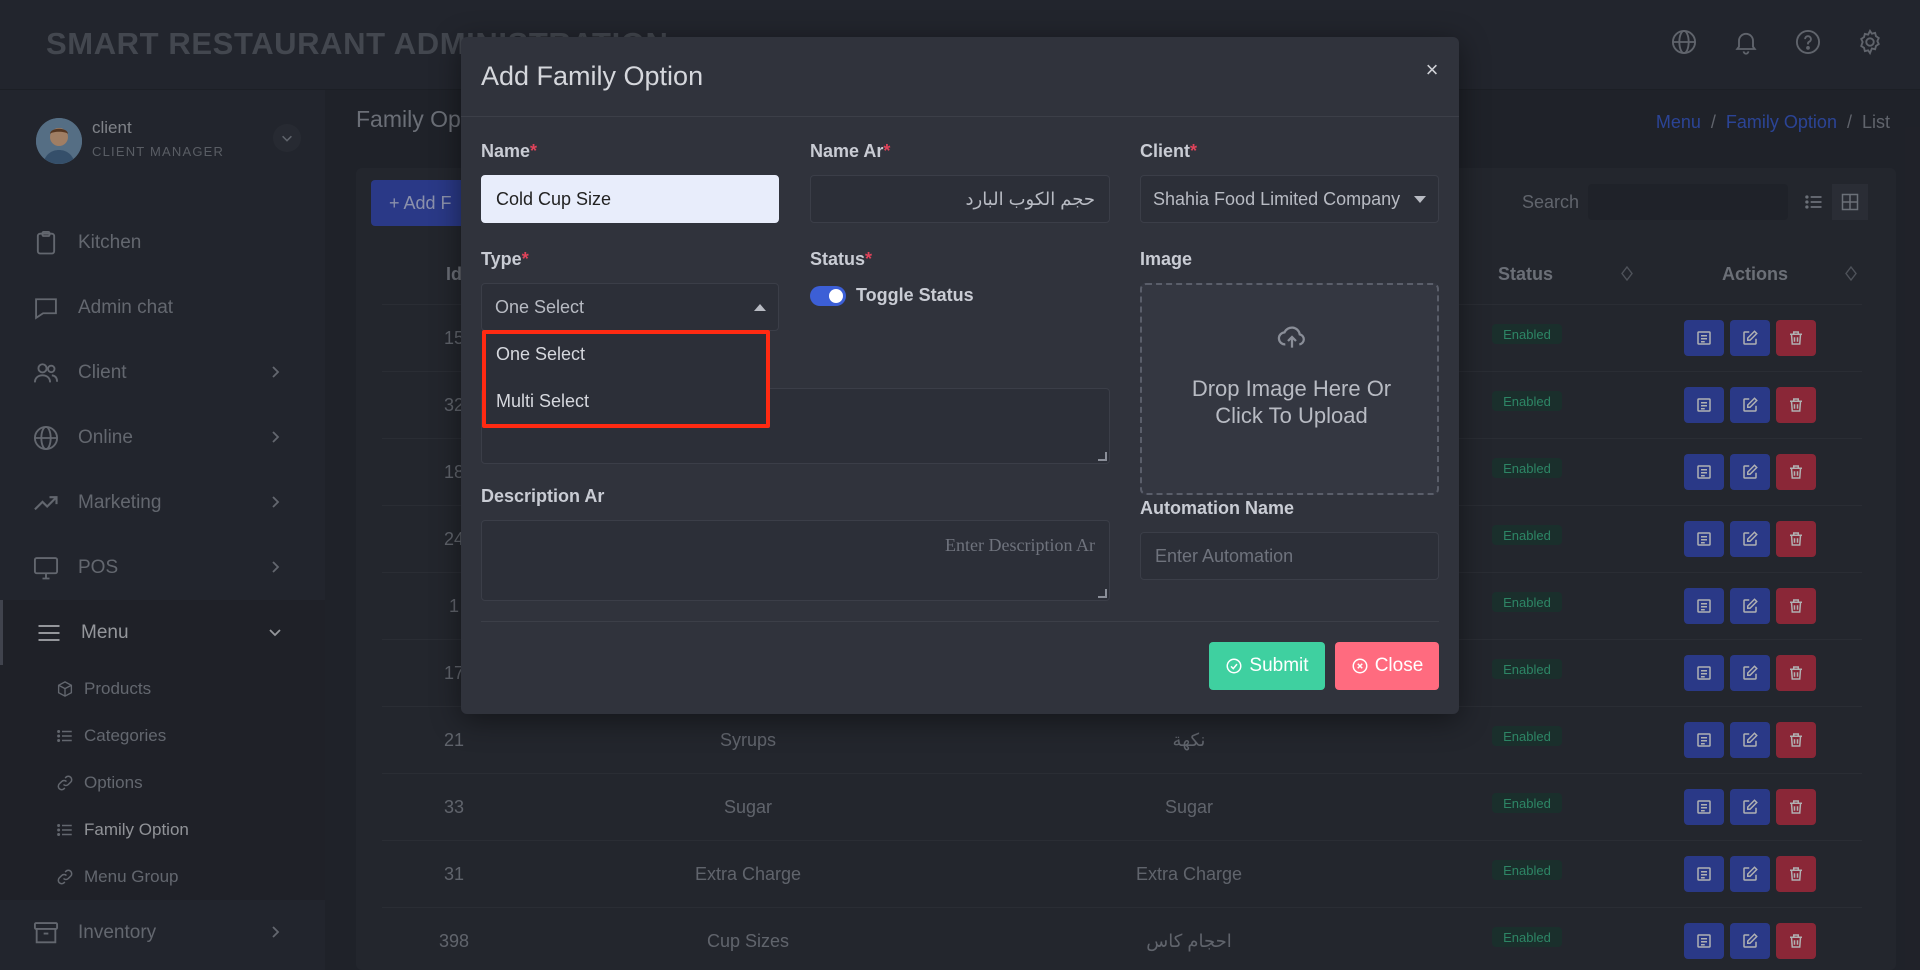  I want to click on close-icon: ×, so click(1432, 70).